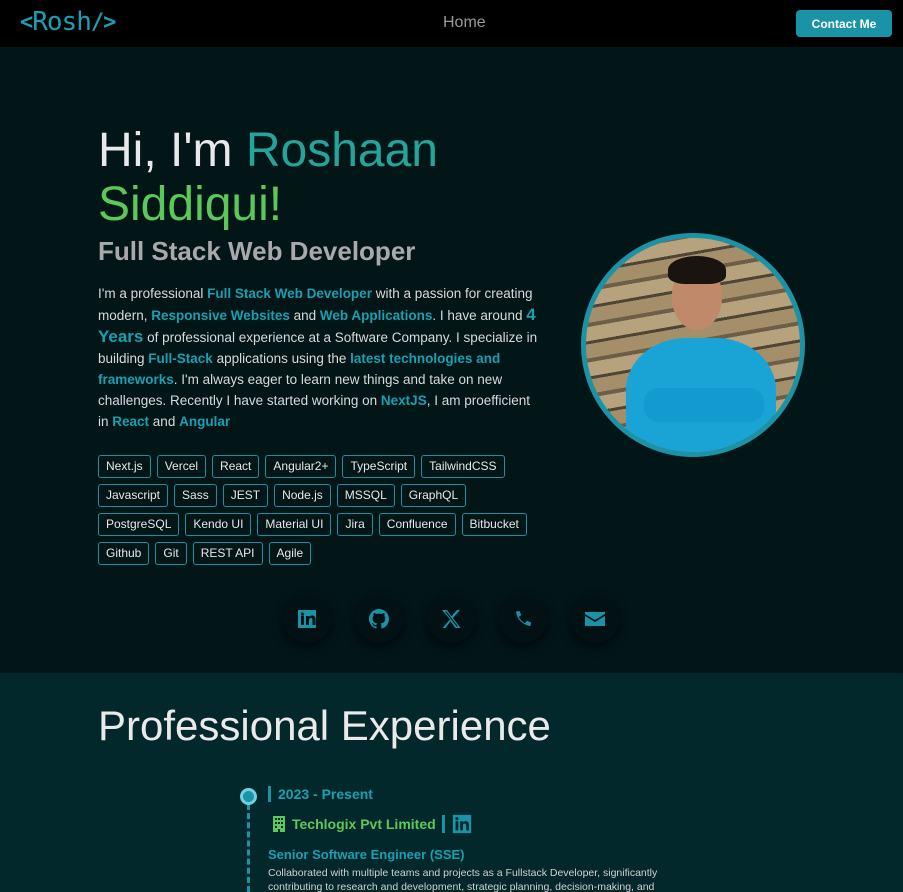 Image resolution: width=903 pixels, height=892 pixels. Describe the element at coordinates (218, 524) in the screenshot. I see `skill-tag: Kendo UI` at that location.